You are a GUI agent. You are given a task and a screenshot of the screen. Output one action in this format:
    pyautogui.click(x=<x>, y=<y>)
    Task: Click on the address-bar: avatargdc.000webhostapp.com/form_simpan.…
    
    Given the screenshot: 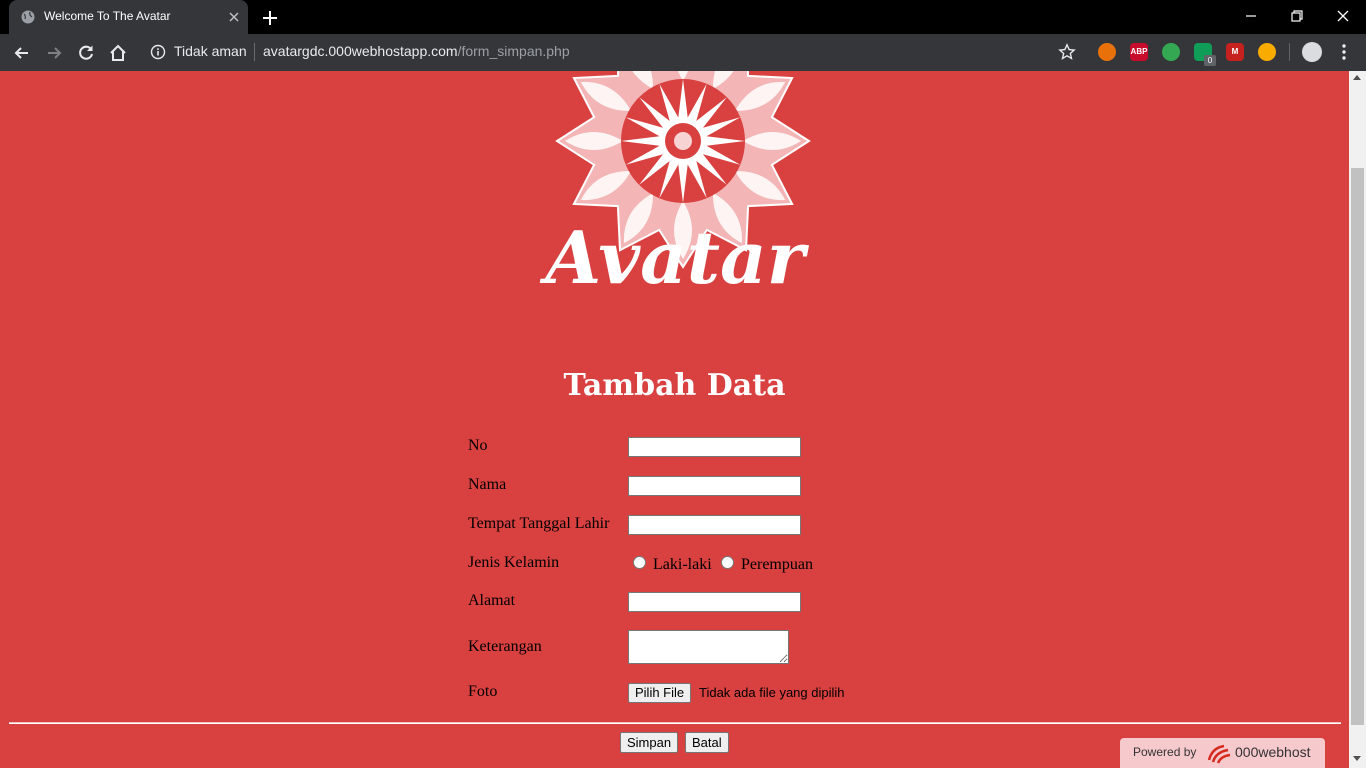 What is the action you would take?
    pyautogui.click(x=416, y=51)
    